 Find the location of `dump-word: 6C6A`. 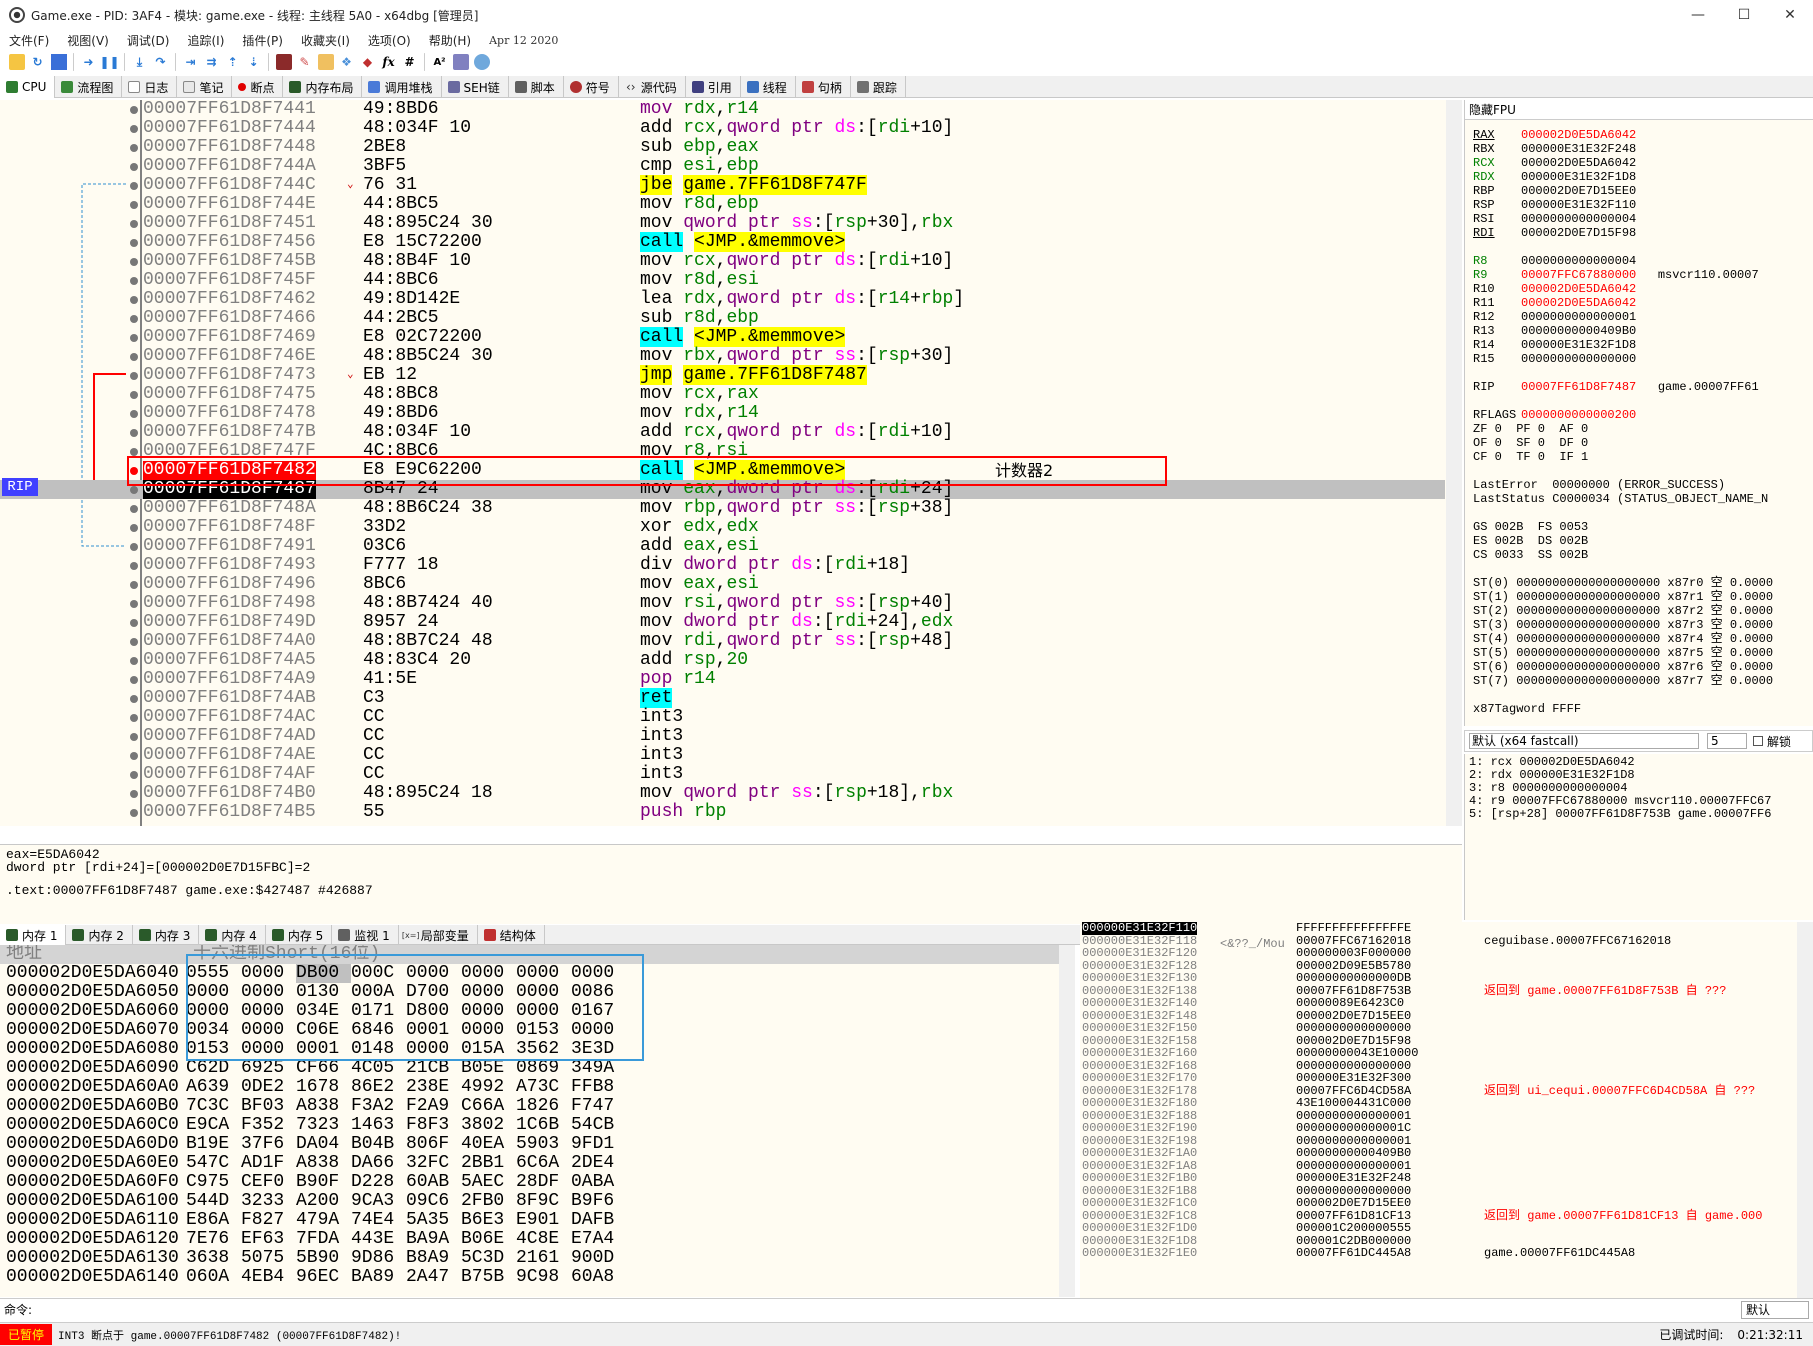

dump-word: 6C6A is located at coordinates (543, 1163).